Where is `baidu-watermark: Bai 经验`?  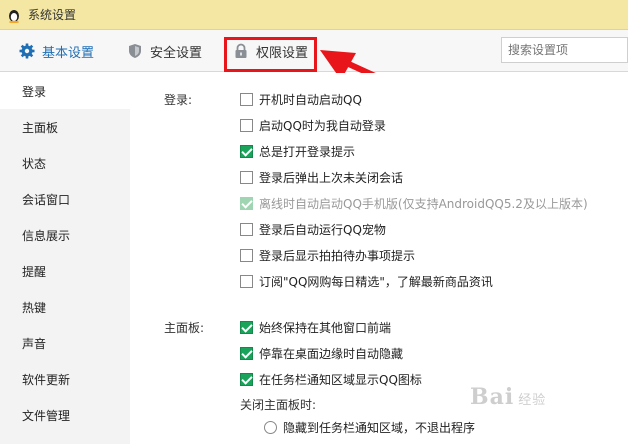
baidu-watermark: Bai 经验 is located at coordinates (508, 397).